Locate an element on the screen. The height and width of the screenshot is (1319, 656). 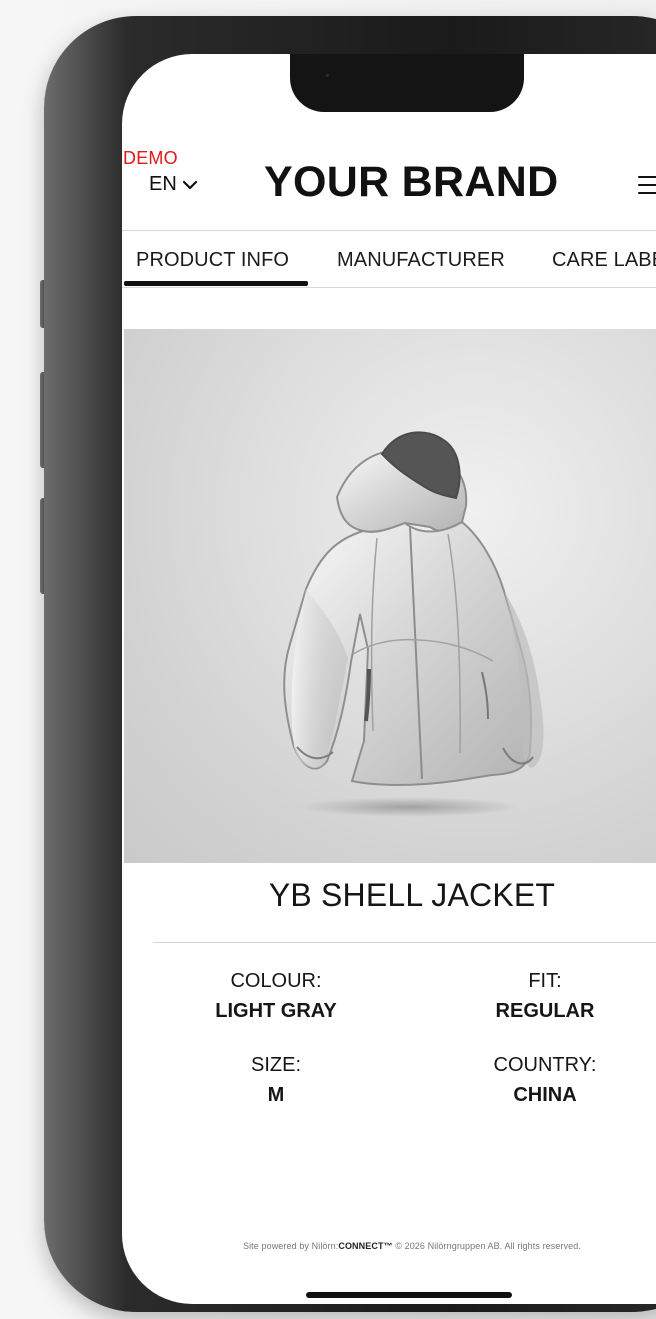
section-divider is located at coordinates (404, 942).